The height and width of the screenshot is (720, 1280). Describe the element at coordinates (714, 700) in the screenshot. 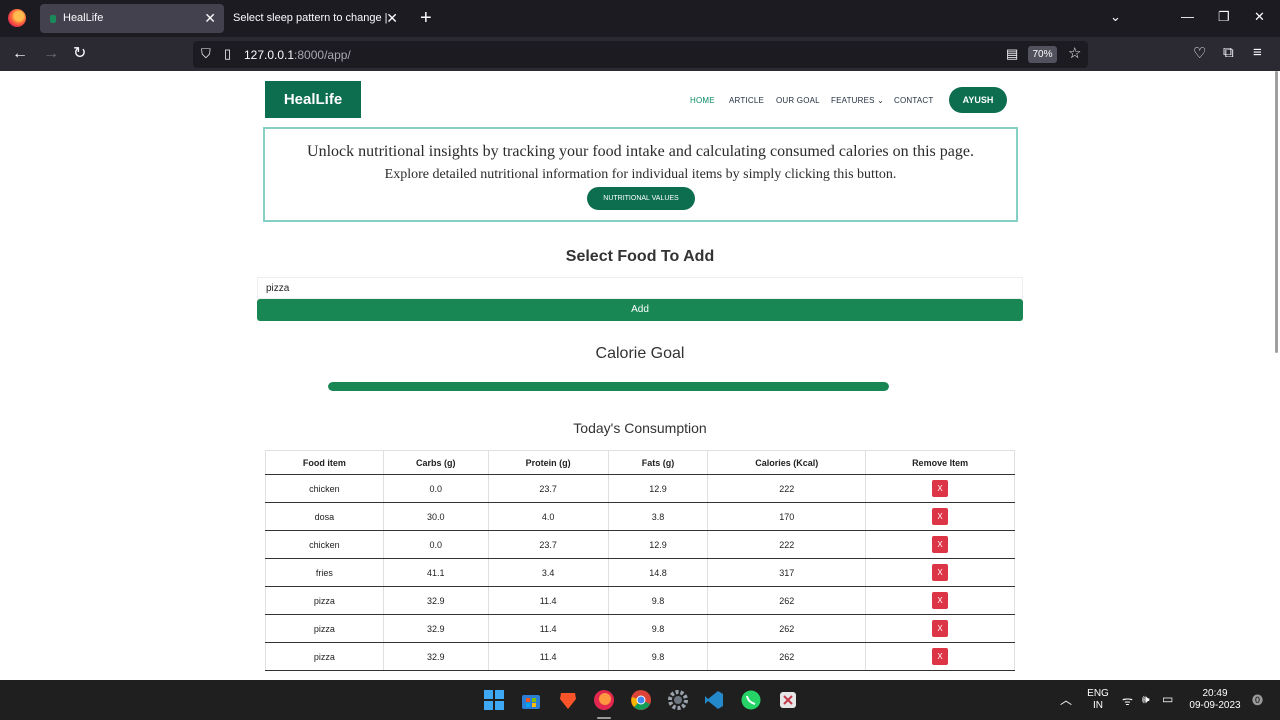

I see `vscode-icon` at that location.